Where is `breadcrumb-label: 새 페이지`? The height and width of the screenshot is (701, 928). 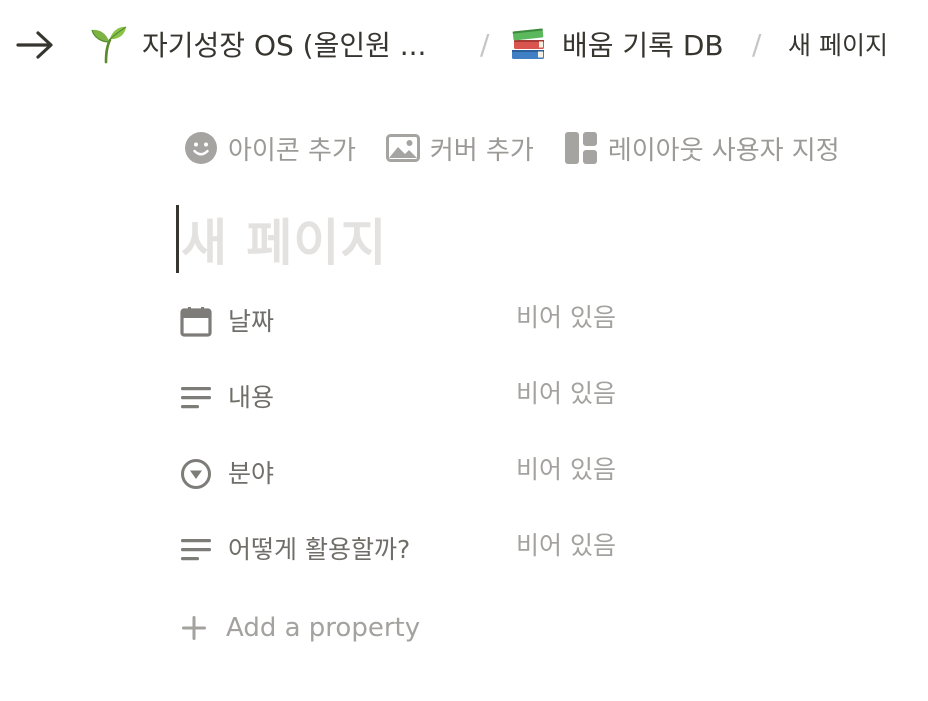 breadcrumb-label: 새 페이지 is located at coordinates (838, 45).